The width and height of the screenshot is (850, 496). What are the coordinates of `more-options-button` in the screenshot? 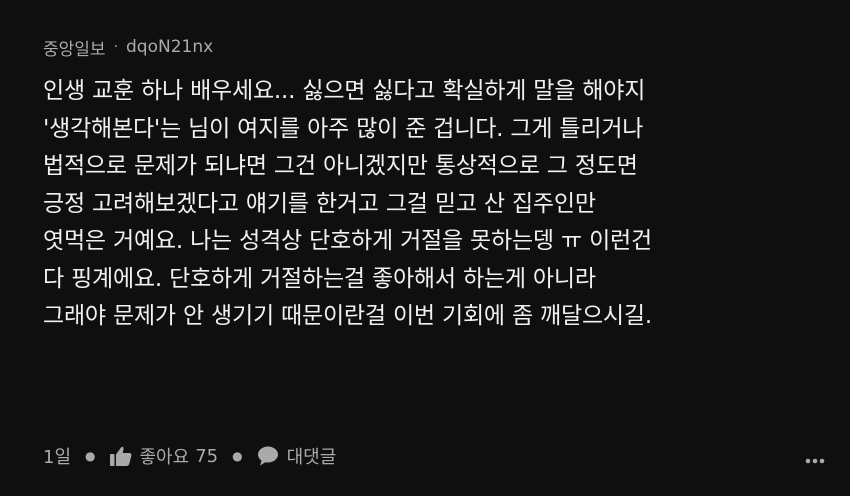 It's located at (815, 458).